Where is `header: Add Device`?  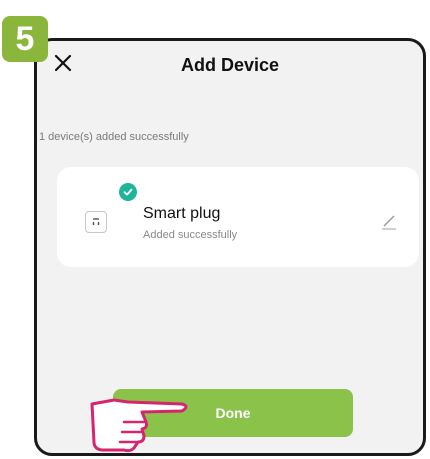
header: Add Device is located at coordinates (230, 65).